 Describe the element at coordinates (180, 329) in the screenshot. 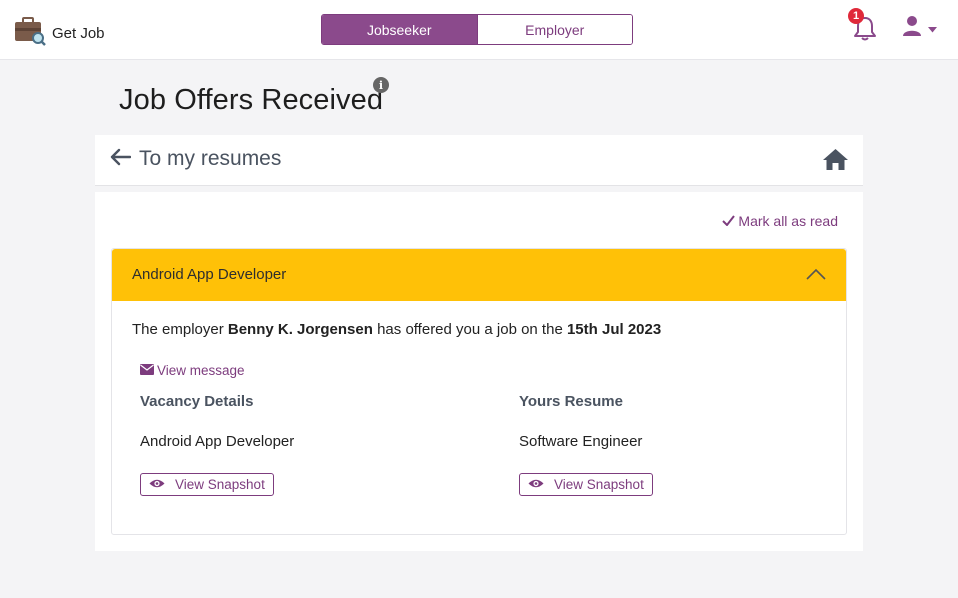

I see `offer-sentence-prefix: The employer` at that location.